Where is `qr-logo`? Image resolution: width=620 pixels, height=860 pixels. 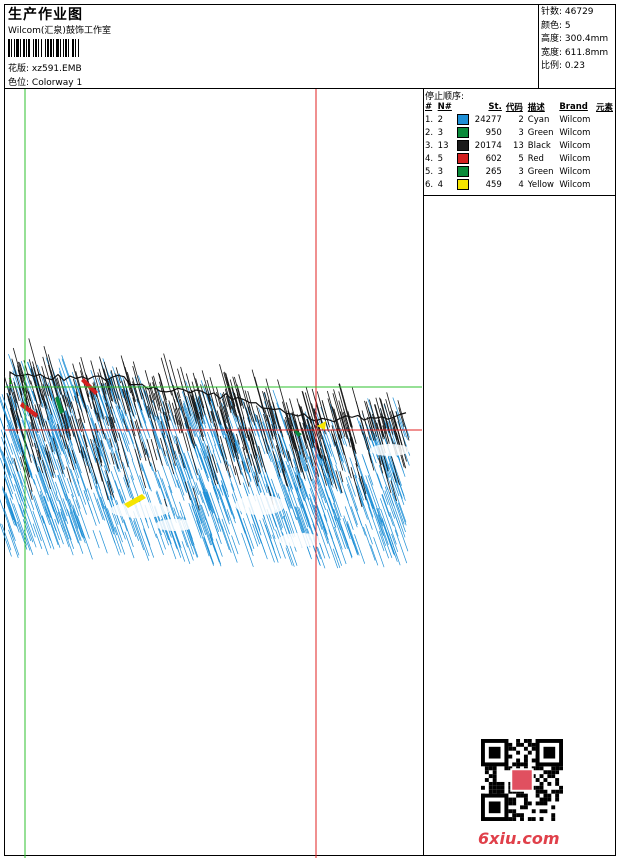
qr-logo is located at coordinates (522, 780).